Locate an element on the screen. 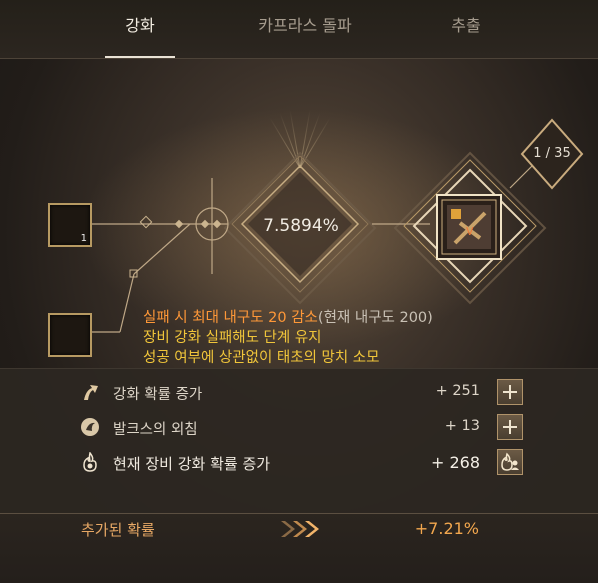 The width and height of the screenshot is (598, 583). success-probability: 7.5894% is located at coordinates (301, 226).